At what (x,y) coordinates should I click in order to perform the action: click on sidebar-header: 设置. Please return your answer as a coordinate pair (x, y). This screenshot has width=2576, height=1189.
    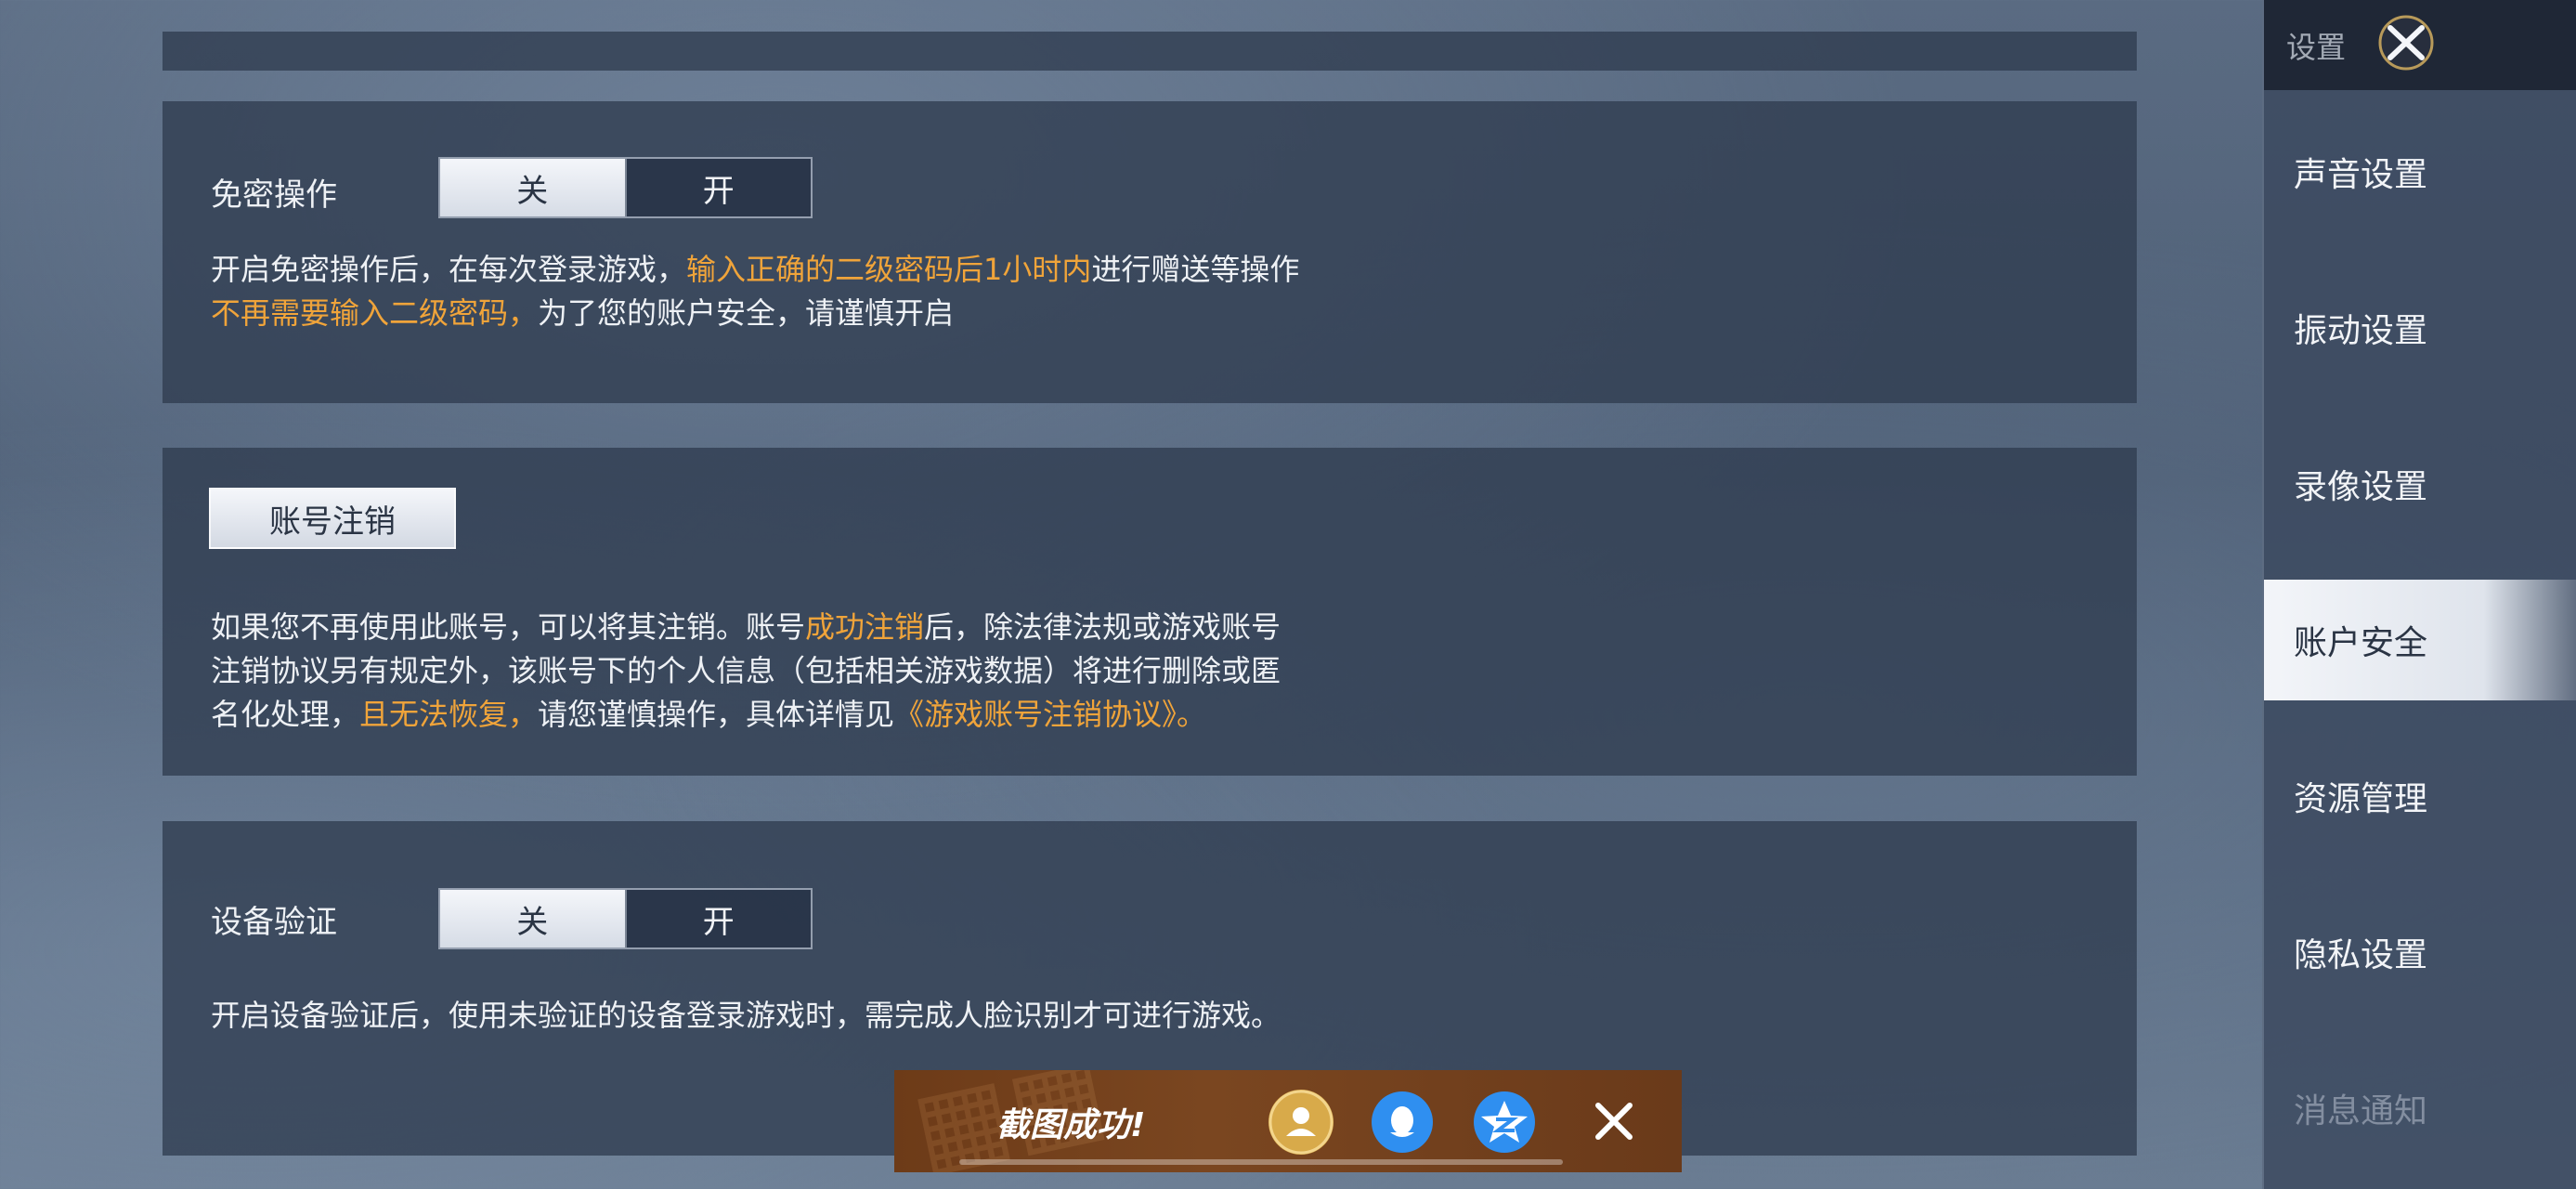
    Looking at the image, I should click on (2420, 45).